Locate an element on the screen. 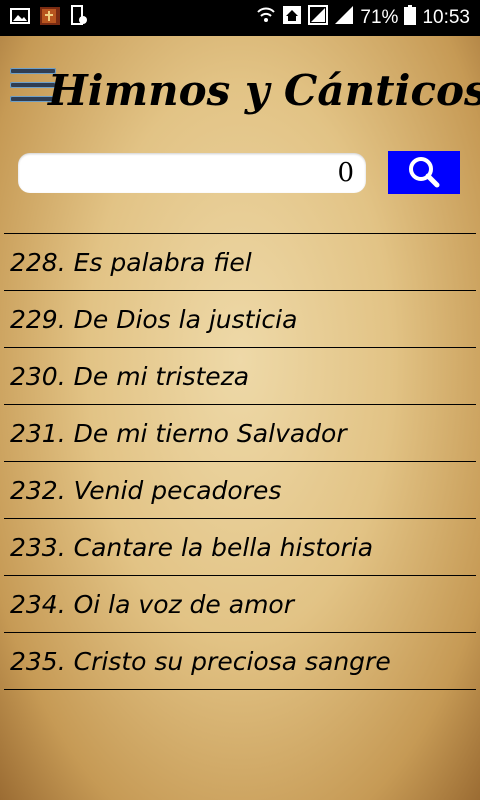  battery-percent: 71% is located at coordinates (379, 17).